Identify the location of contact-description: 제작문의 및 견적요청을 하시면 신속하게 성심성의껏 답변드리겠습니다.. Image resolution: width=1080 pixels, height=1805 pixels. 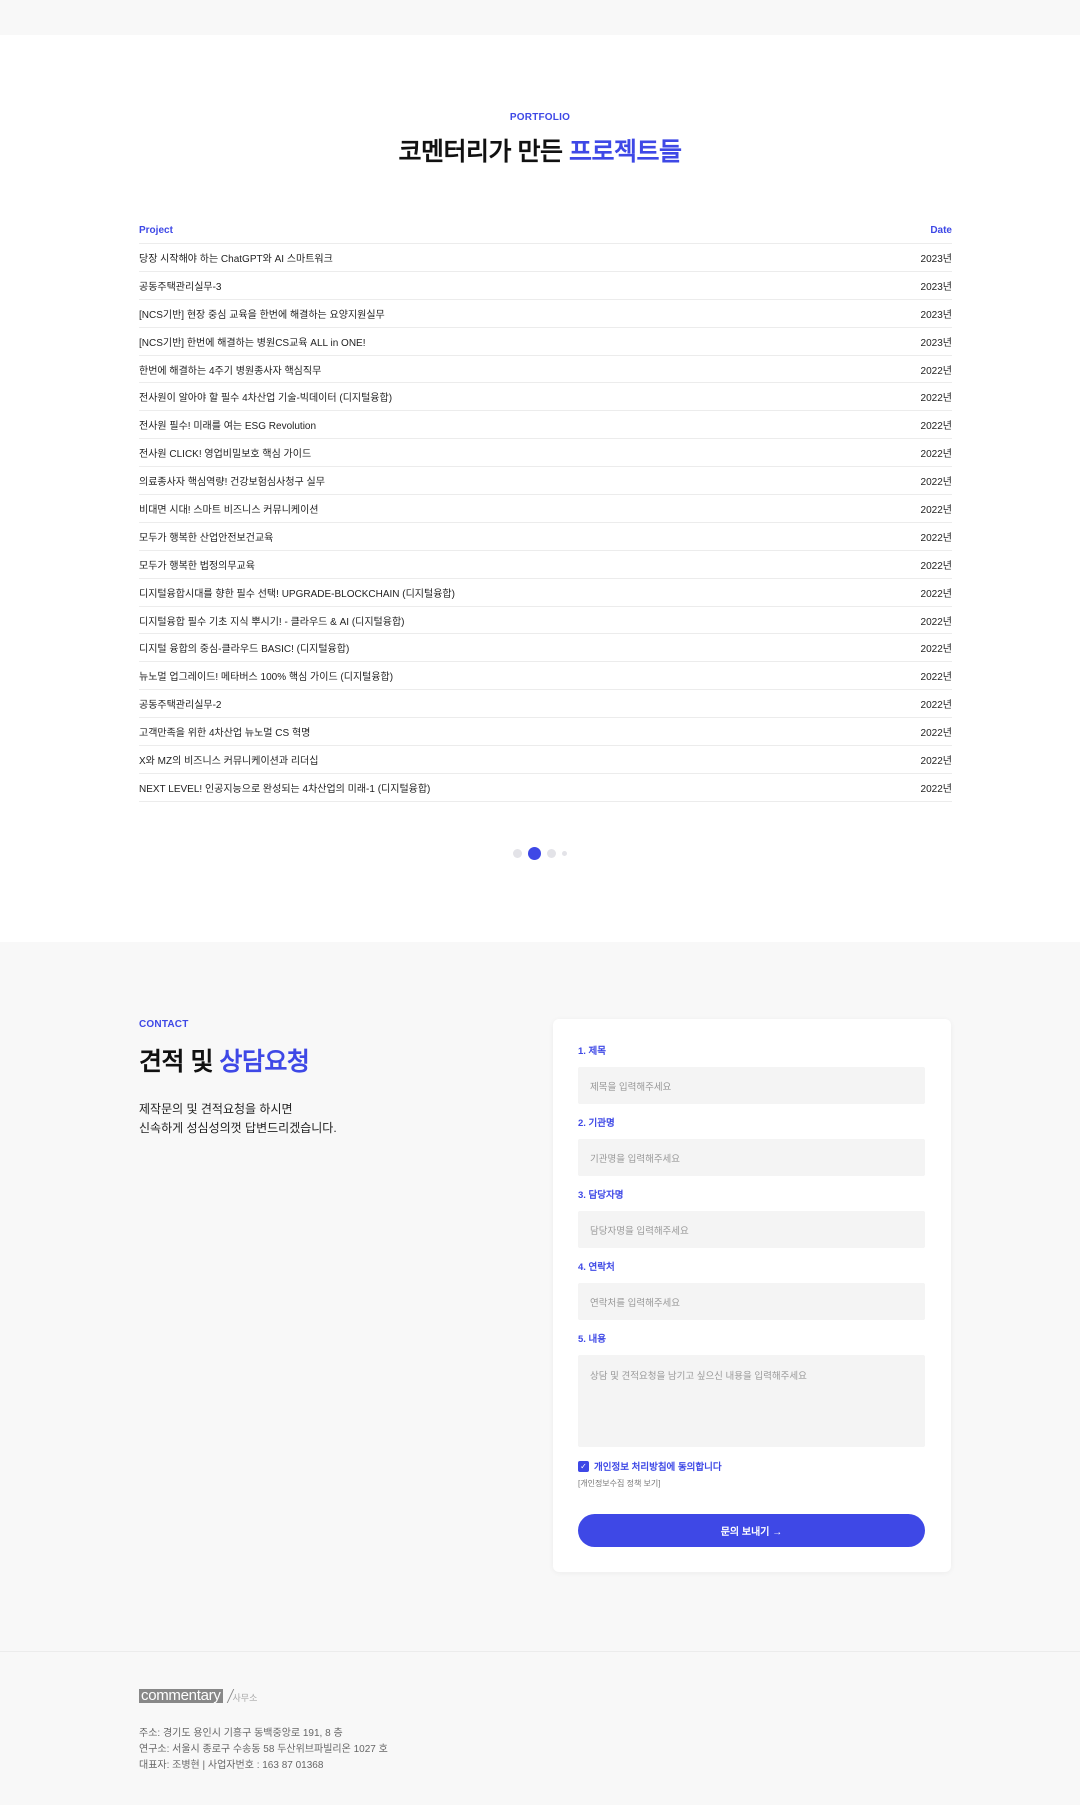
(238, 1119).